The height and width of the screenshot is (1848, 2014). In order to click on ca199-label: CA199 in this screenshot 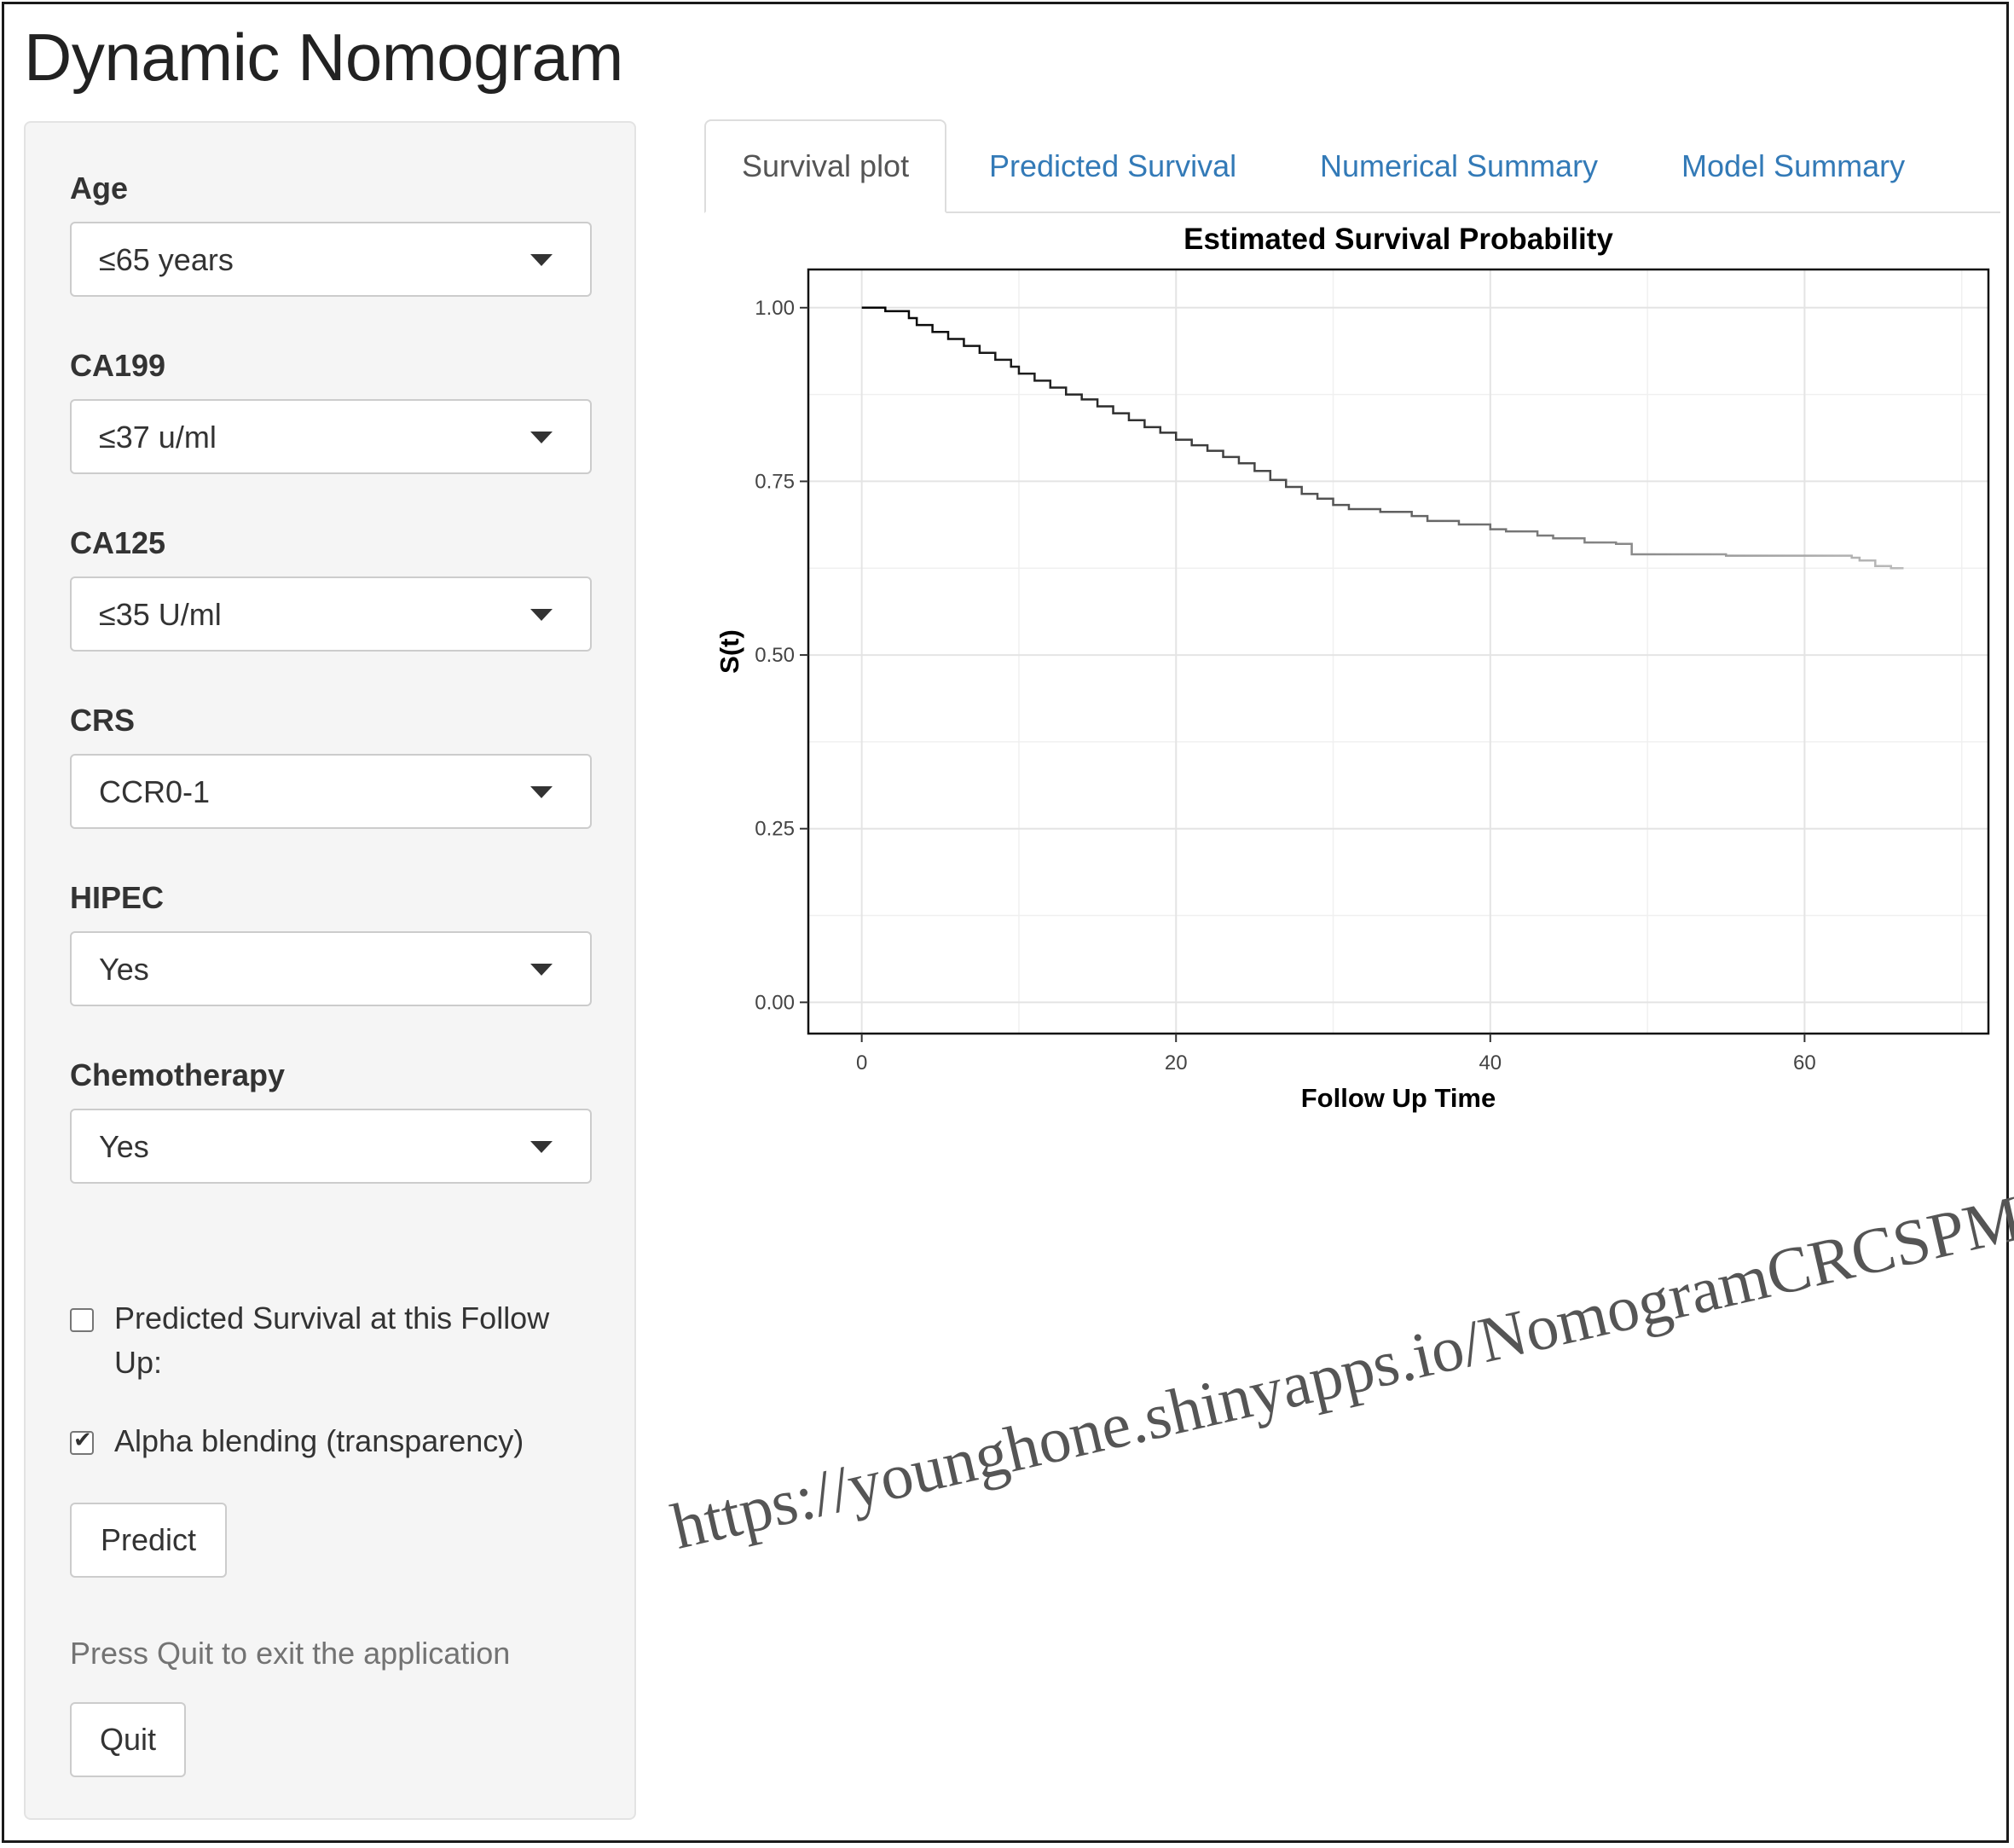, I will do `click(118, 365)`.